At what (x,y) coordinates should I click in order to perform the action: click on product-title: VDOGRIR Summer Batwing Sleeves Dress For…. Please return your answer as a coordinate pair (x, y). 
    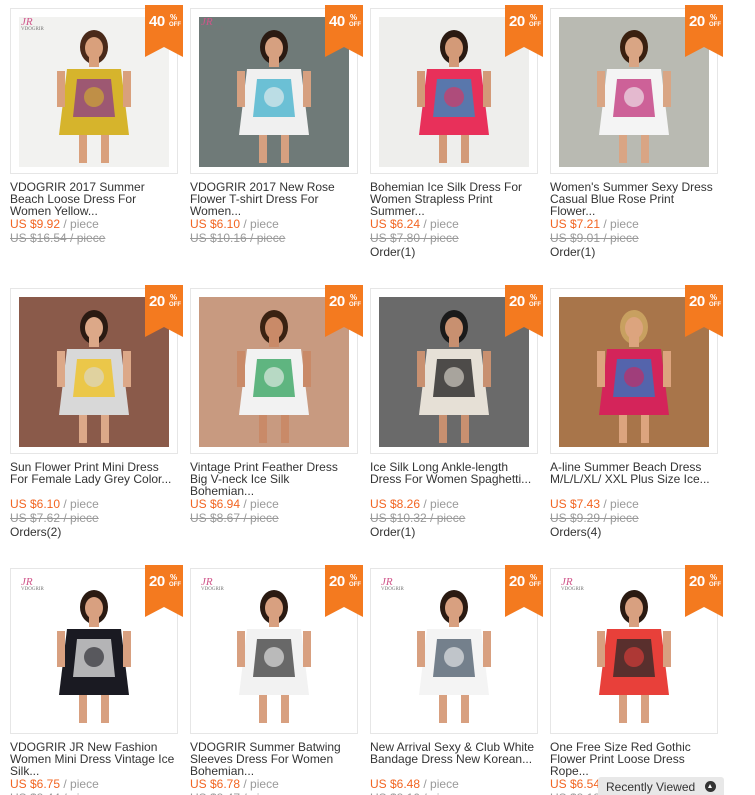
    Looking at the image, I should click on (273, 759).